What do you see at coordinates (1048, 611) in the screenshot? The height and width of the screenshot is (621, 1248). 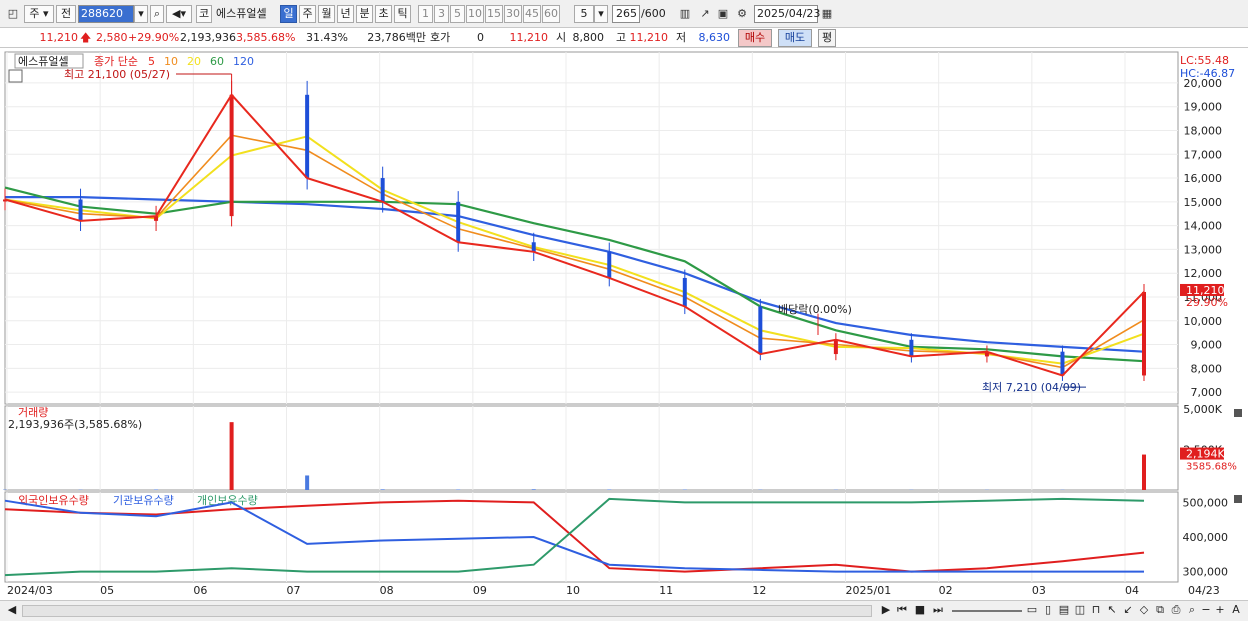 I see `layout-2-icon: ▯` at bounding box center [1048, 611].